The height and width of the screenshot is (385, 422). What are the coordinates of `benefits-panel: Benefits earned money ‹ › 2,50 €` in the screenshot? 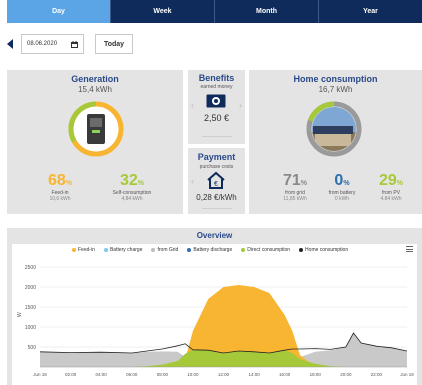 It's located at (216, 107).